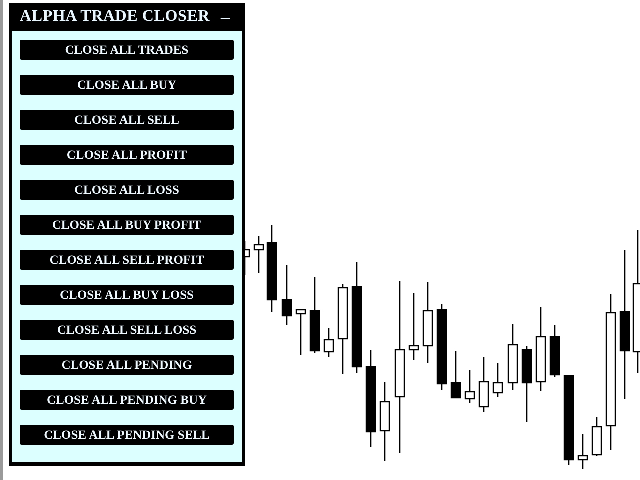 The image size is (640, 480). Describe the element at coordinates (127, 225) in the screenshot. I see `close-button: CLOSE ALL BUY PROFIT` at that location.